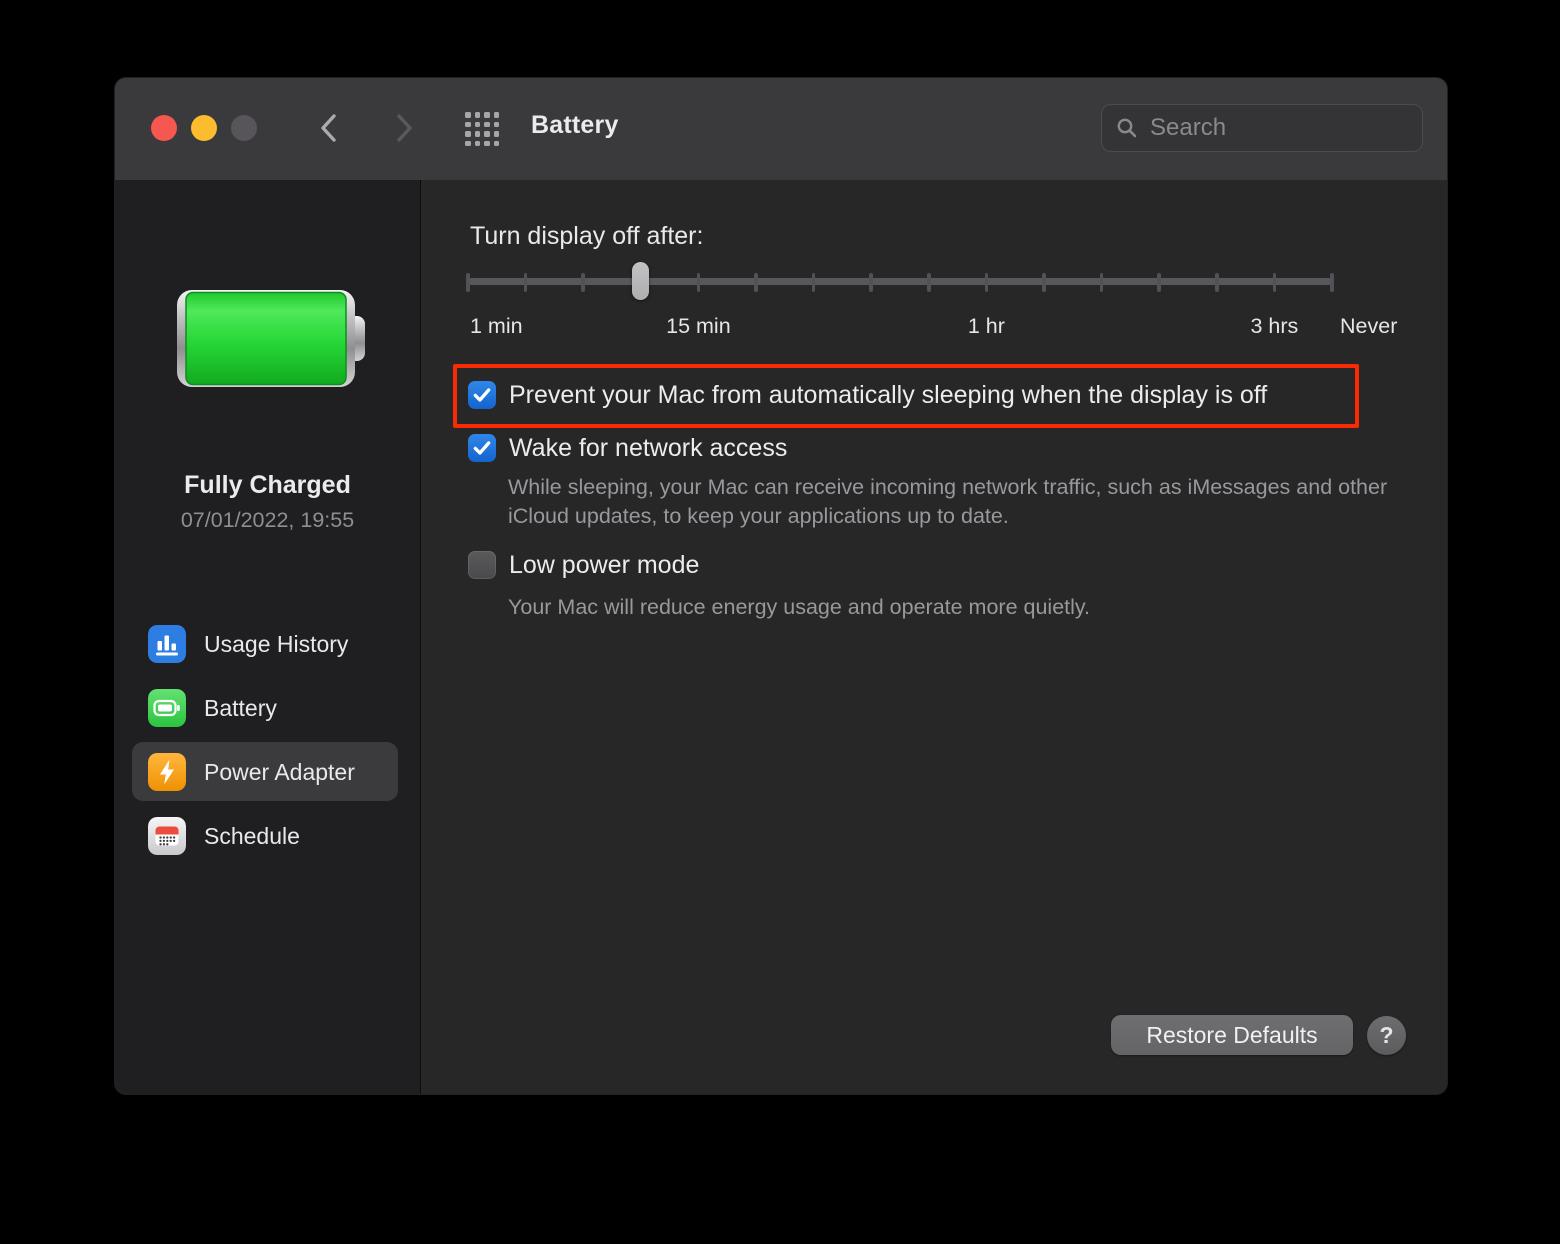 The height and width of the screenshot is (1244, 1560). Describe the element at coordinates (482, 129) in the screenshot. I see `show-all-grid-icon` at that location.